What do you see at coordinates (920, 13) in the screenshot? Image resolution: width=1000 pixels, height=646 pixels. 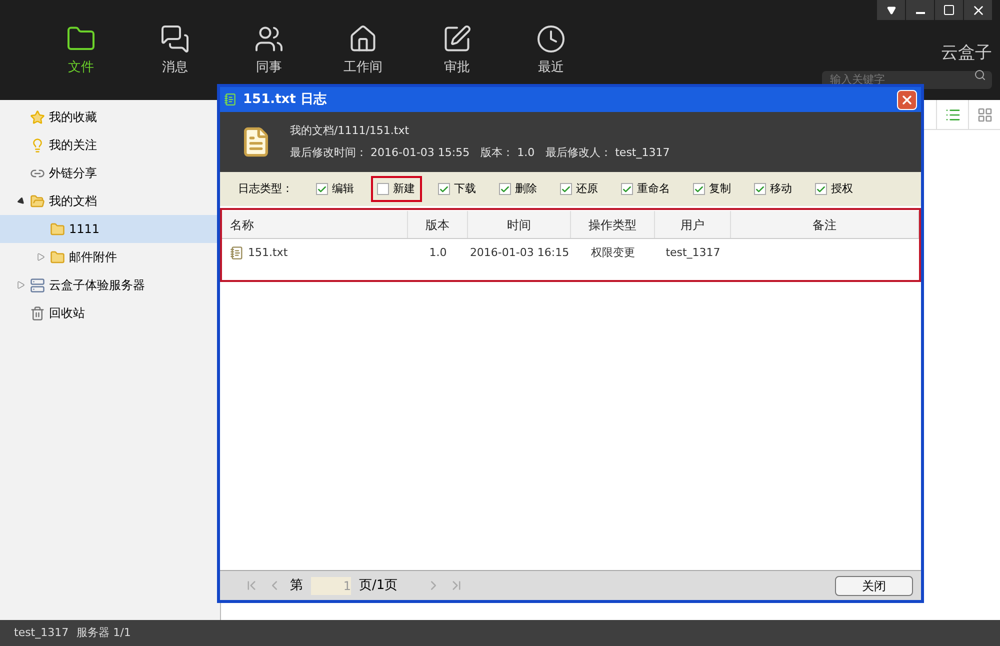 I see `minimize-icon` at bounding box center [920, 13].